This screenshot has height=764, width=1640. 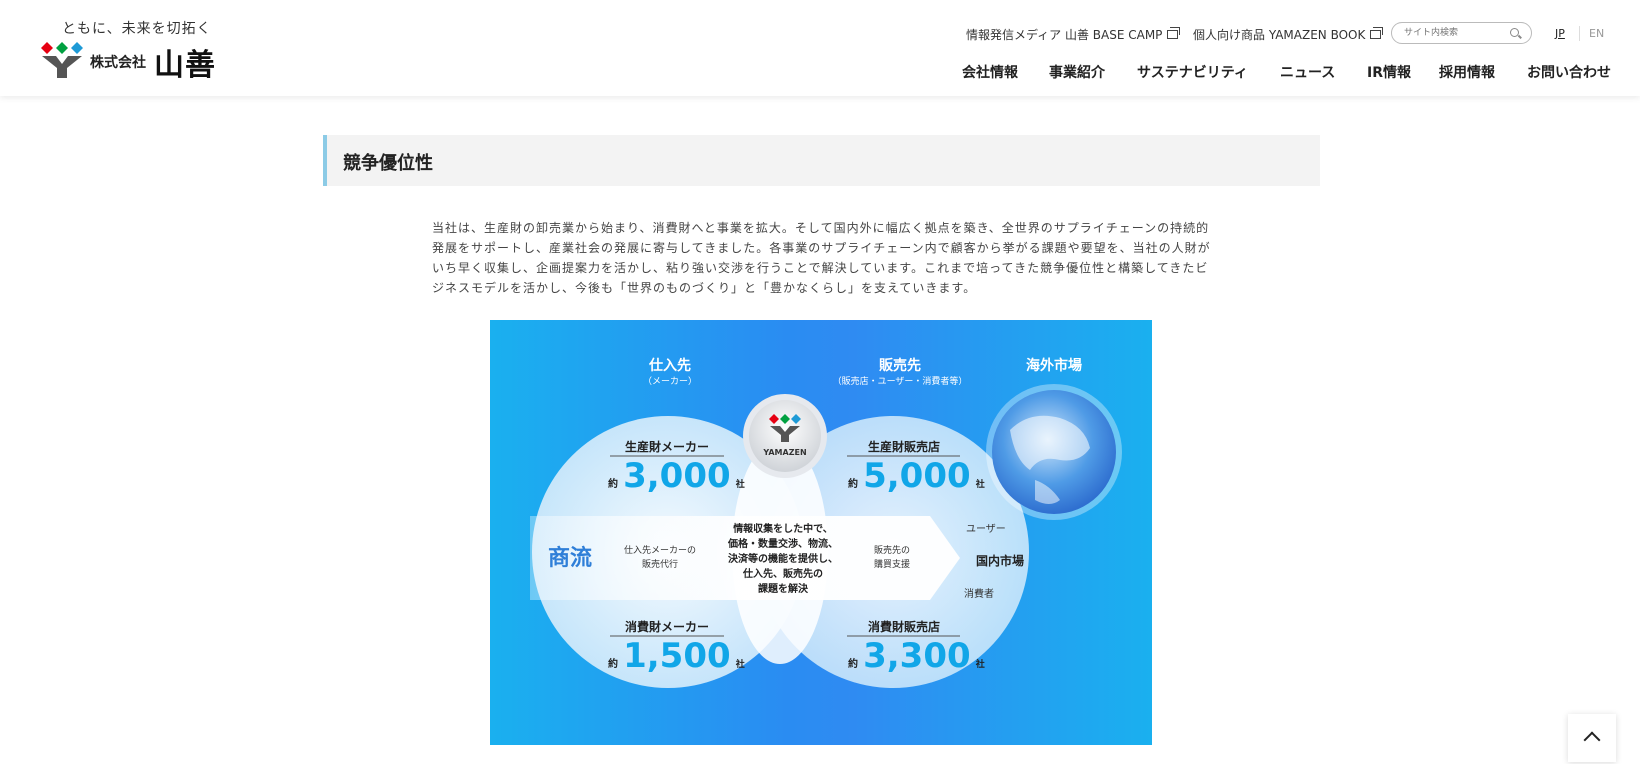 I want to click on user-label: ユーザー, so click(x=986, y=529).